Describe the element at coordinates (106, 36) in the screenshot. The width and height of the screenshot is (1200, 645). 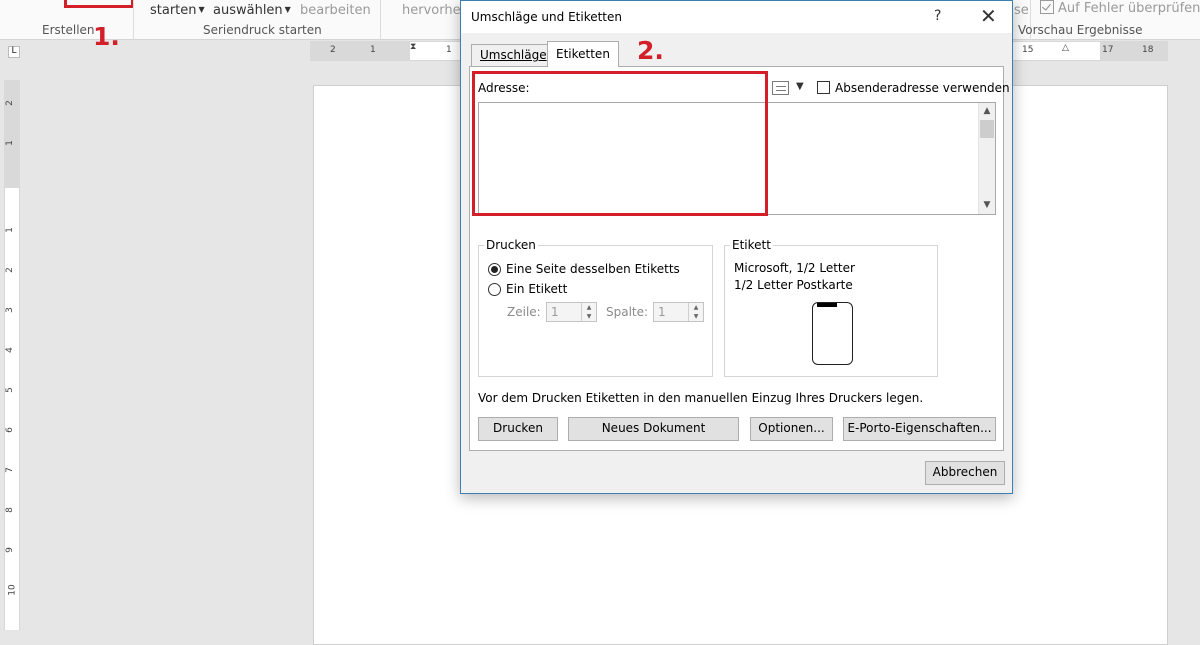
I see `step-1-annotation: 1.` at that location.